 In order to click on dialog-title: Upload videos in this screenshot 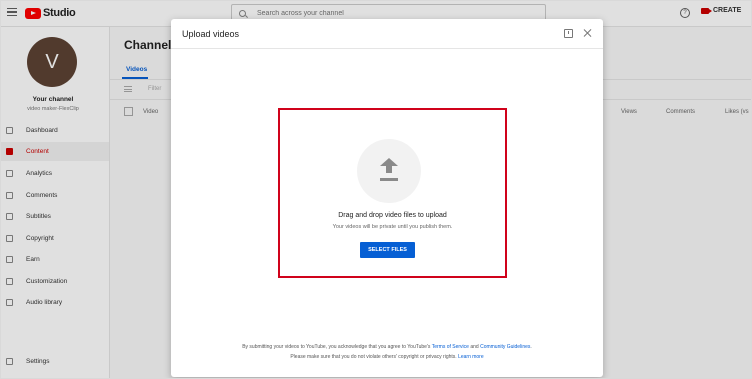, I will do `click(211, 34)`.